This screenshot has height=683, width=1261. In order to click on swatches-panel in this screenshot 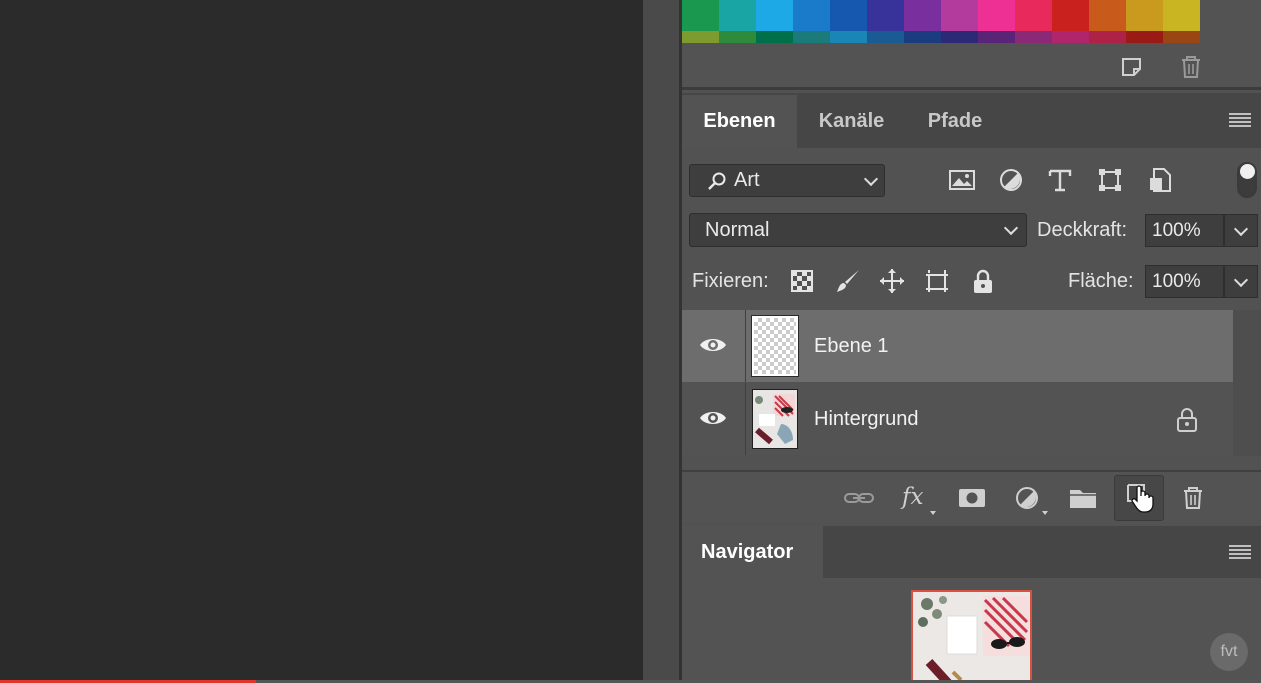, I will do `click(971, 45)`.